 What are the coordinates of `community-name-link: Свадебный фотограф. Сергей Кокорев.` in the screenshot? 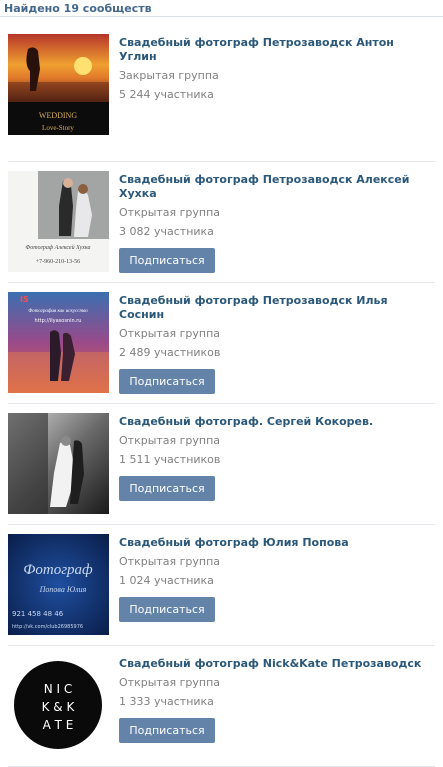 It's located at (275, 422).